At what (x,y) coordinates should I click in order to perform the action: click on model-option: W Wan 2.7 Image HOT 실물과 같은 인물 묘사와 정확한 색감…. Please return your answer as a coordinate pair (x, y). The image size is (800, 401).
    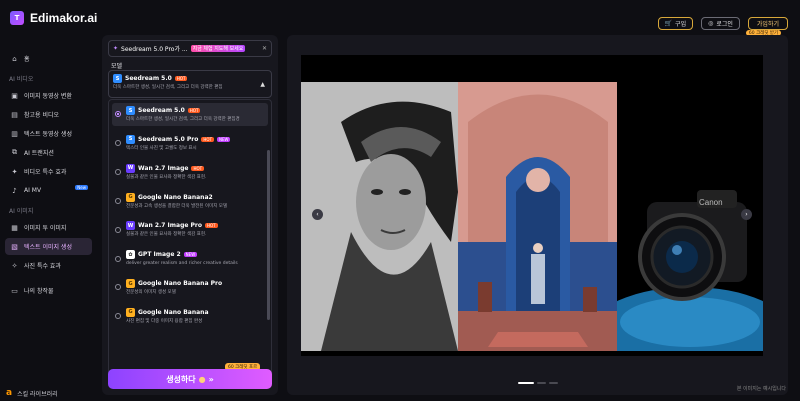
    Looking at the image, I should click on (190, 172).